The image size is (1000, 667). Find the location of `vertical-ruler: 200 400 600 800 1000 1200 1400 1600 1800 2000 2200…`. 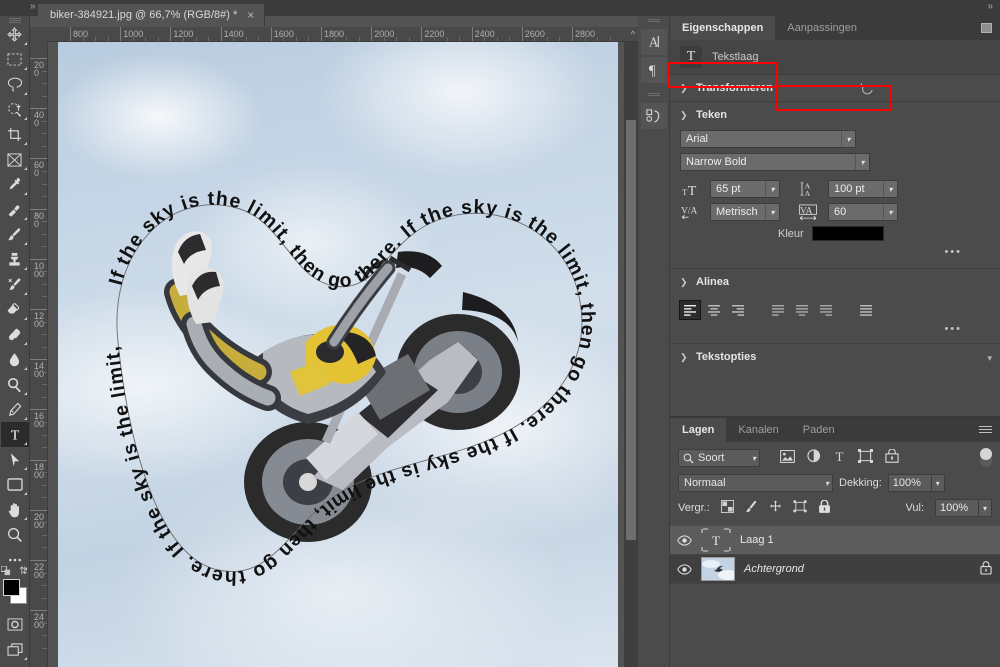

vertical-ruler: 200 400 600 800 1000 1200 1400 1600 1800 2000 2200… is located at coordinates (39, 354).